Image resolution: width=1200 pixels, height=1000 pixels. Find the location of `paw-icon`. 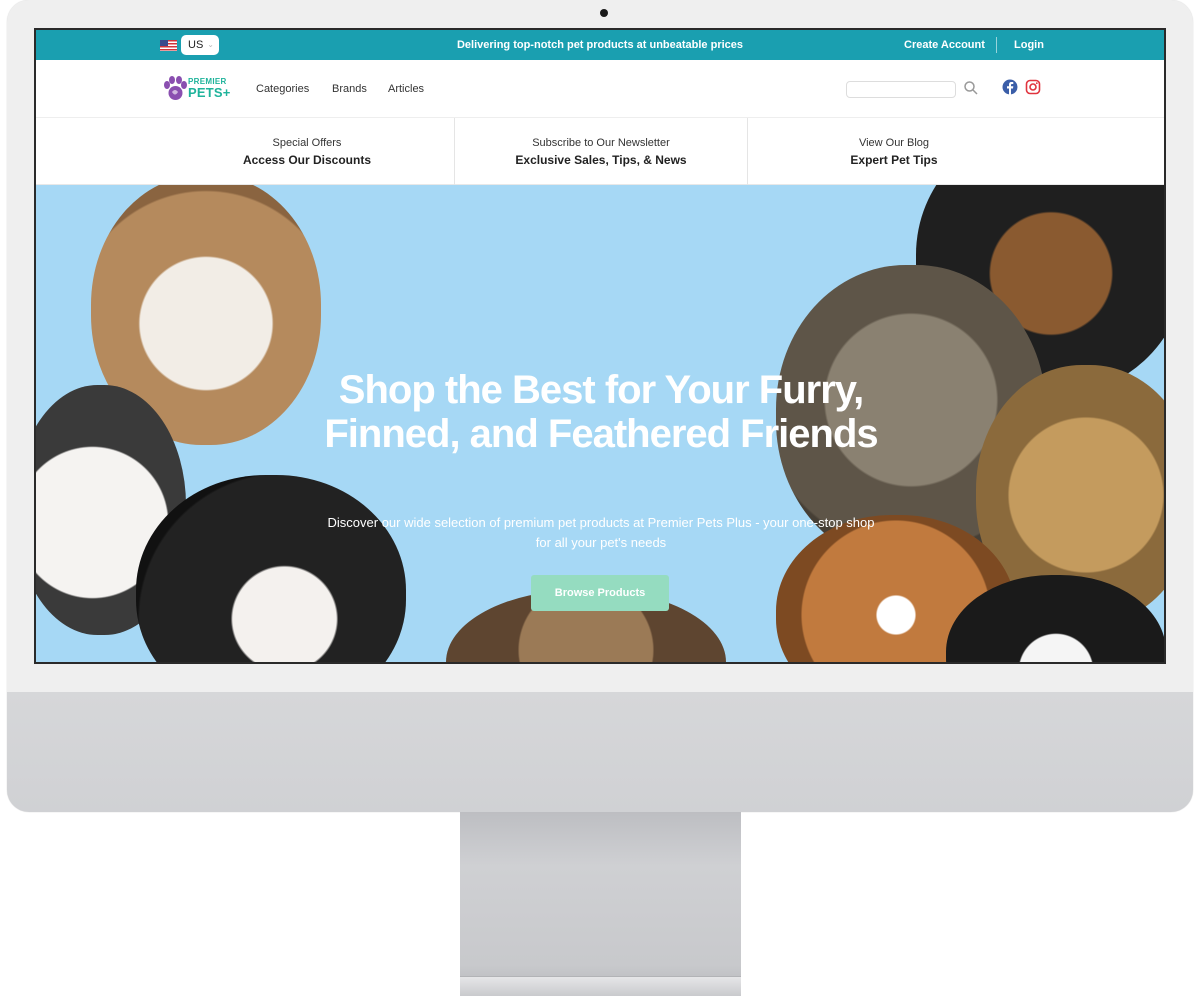

paw-icon is located at coordinates (175, 88).